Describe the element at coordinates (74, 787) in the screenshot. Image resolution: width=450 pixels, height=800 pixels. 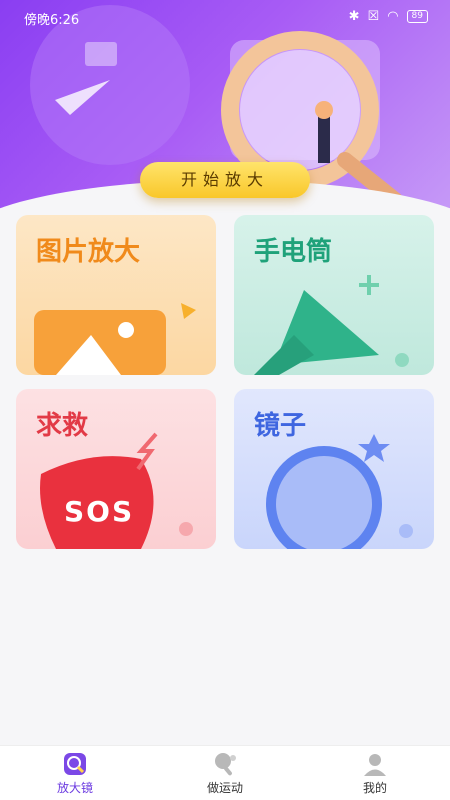
I see `nav-magnifier-label: 放大镜` at that location.